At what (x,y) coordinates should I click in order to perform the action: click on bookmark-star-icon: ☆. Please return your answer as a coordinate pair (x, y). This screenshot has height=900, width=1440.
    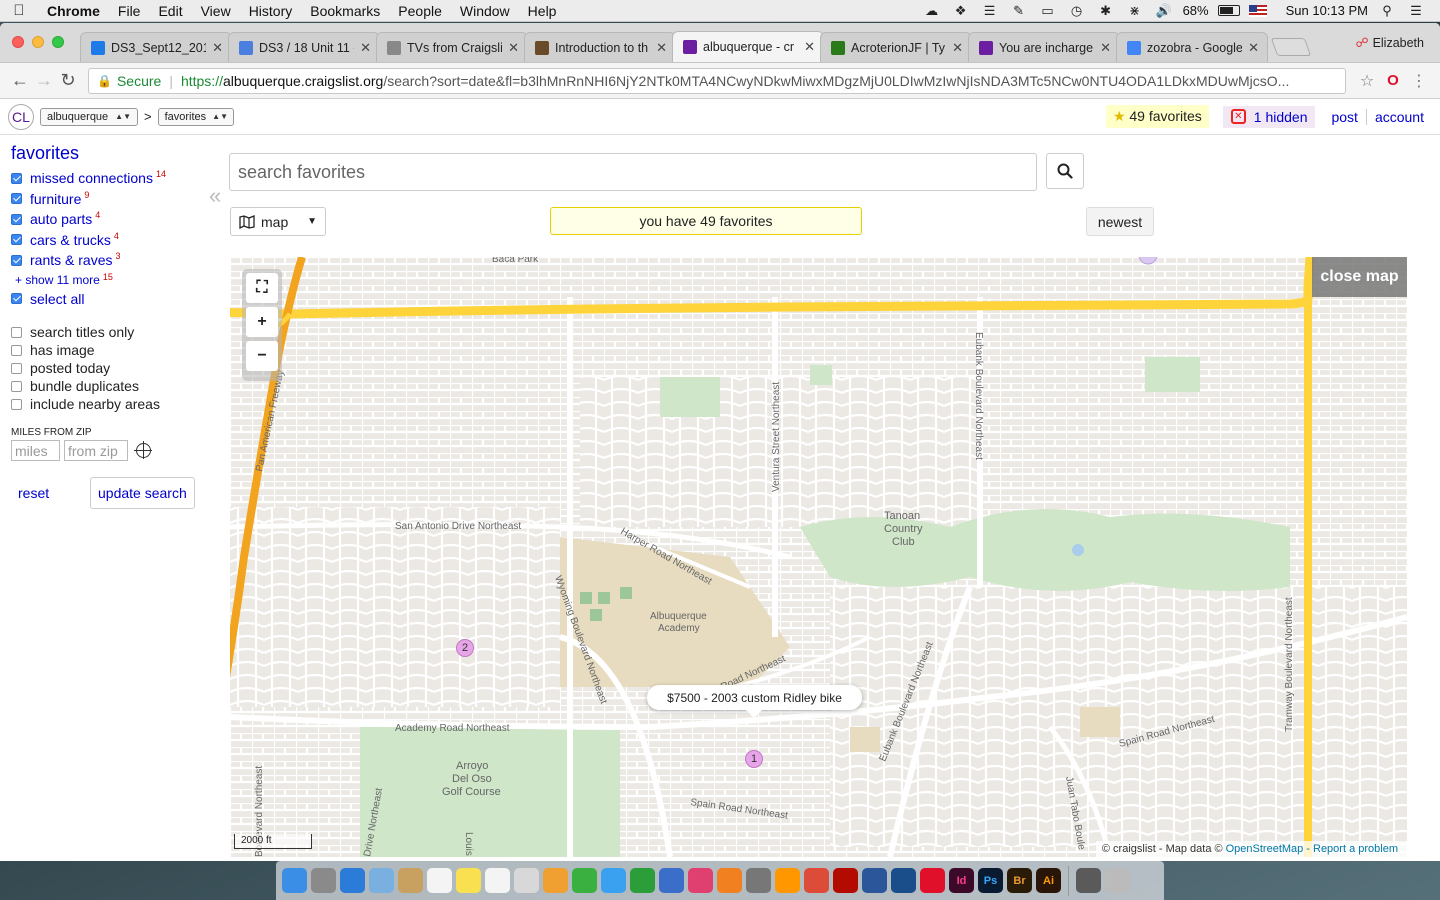
    Looking at the image, I should click on (1367, 81).